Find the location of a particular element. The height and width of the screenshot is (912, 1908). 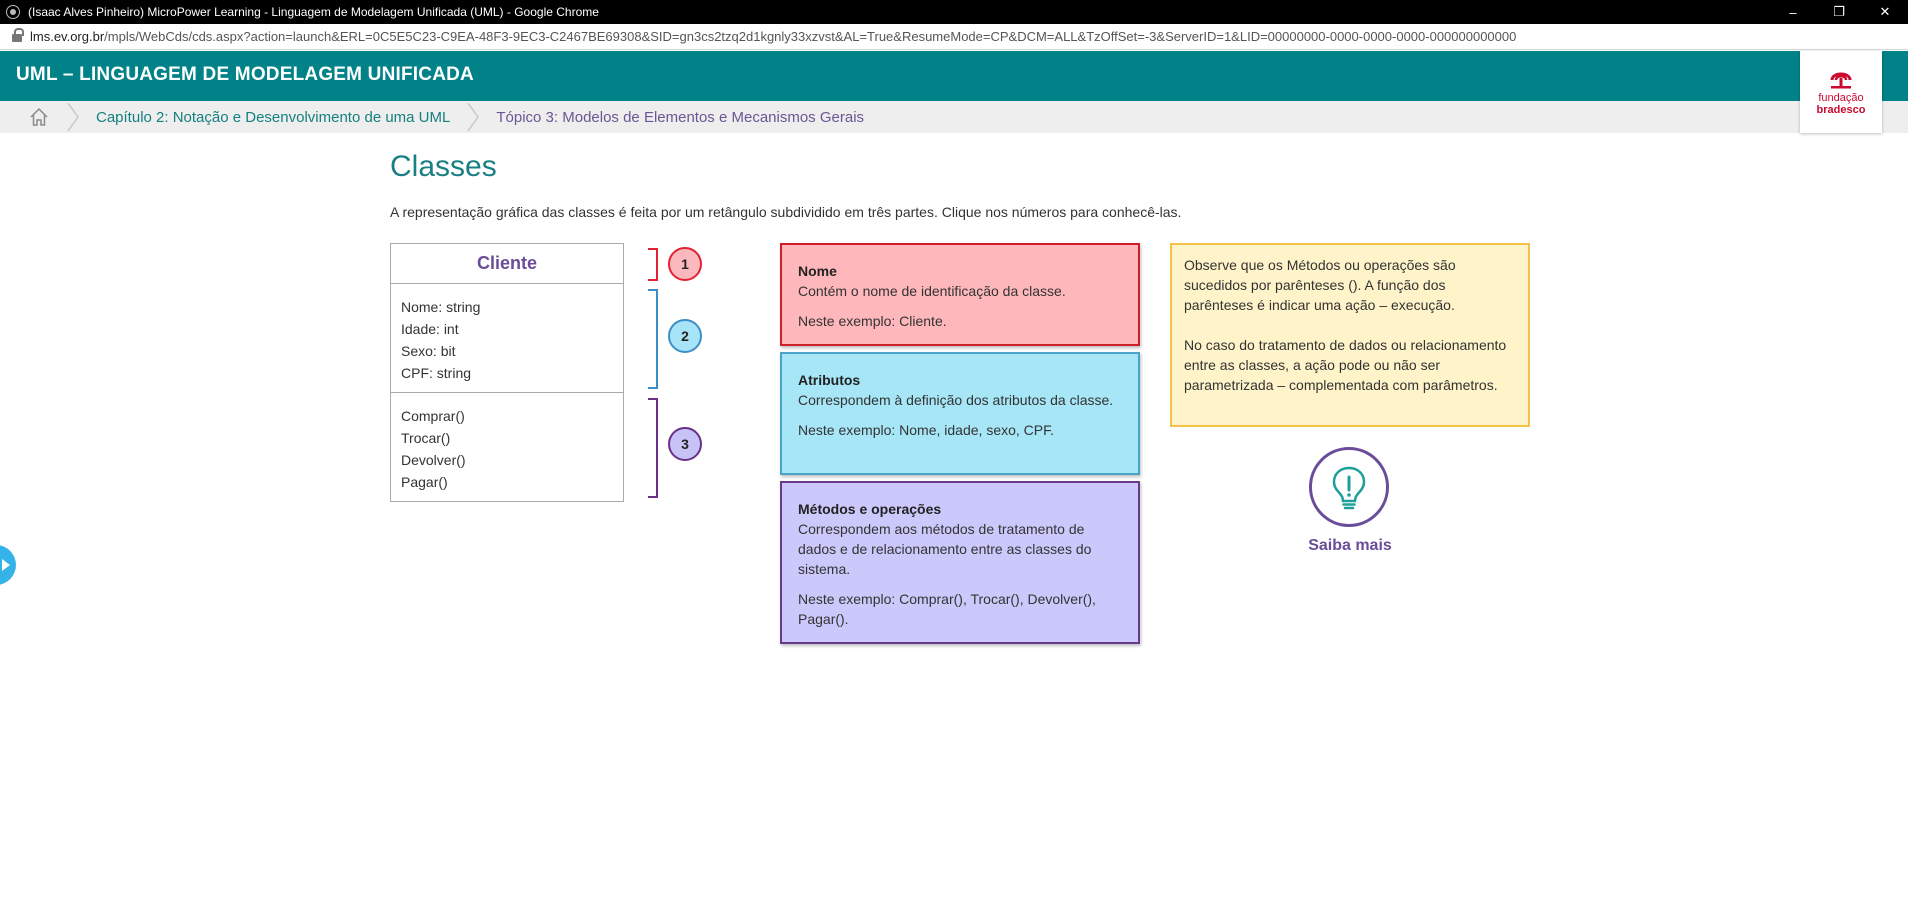

bradesco-logo-icon is located at coordinates (1841, 80).